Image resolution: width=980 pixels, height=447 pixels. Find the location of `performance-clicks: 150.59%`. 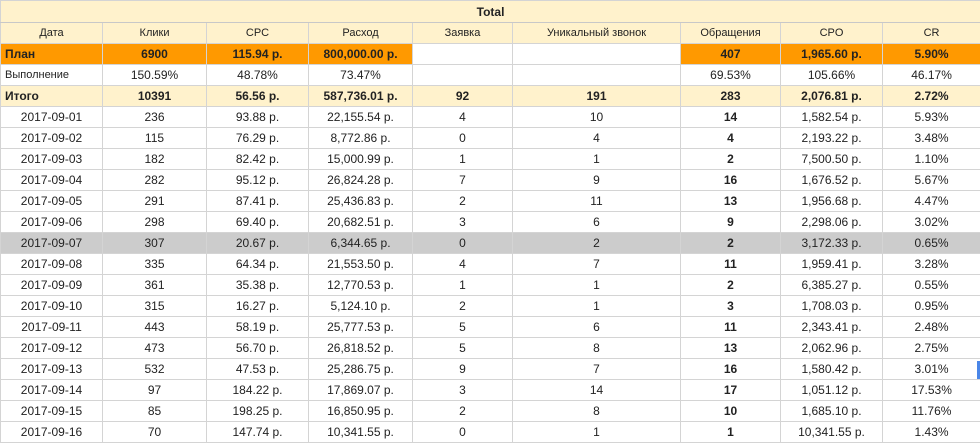

performance-clicks: 150.59% is located at coordinates (154, 75).